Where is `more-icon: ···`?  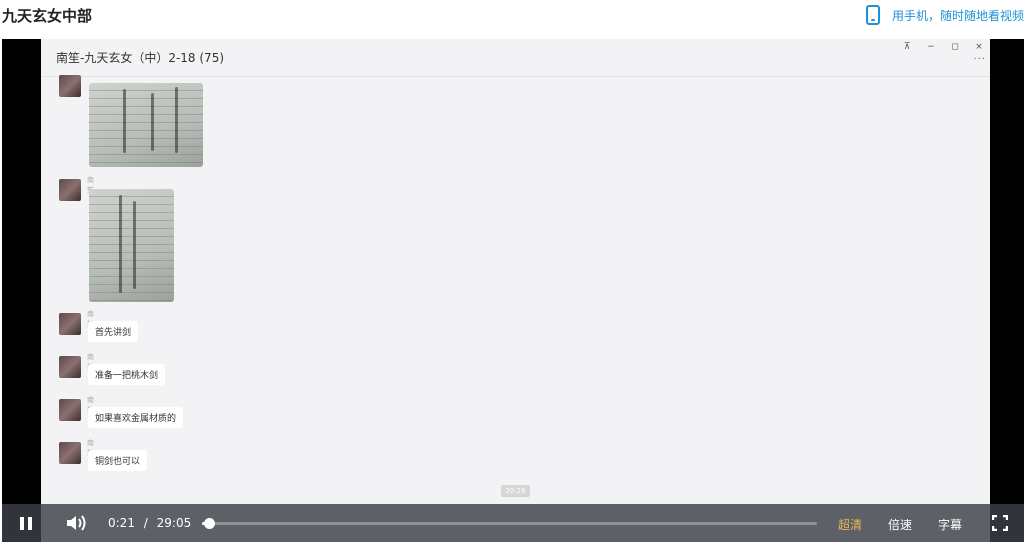 more-icon: ··· is located at coordinates (979, 59).